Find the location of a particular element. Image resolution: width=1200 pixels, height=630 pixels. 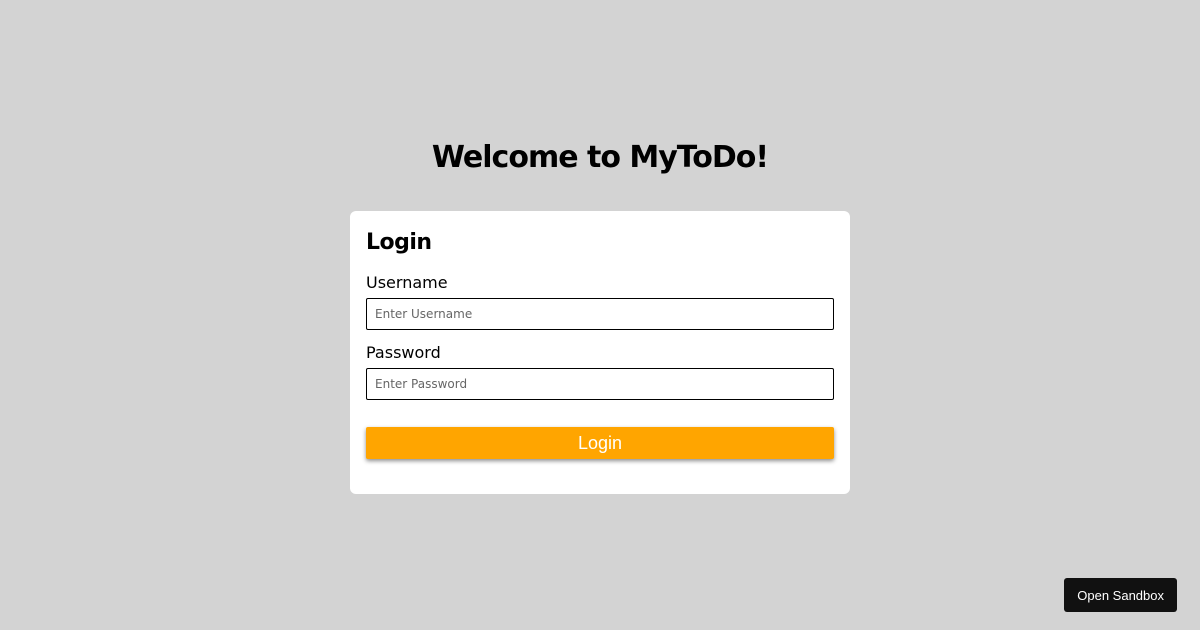

password-field-group: Password is located at coordinates (600, 371).